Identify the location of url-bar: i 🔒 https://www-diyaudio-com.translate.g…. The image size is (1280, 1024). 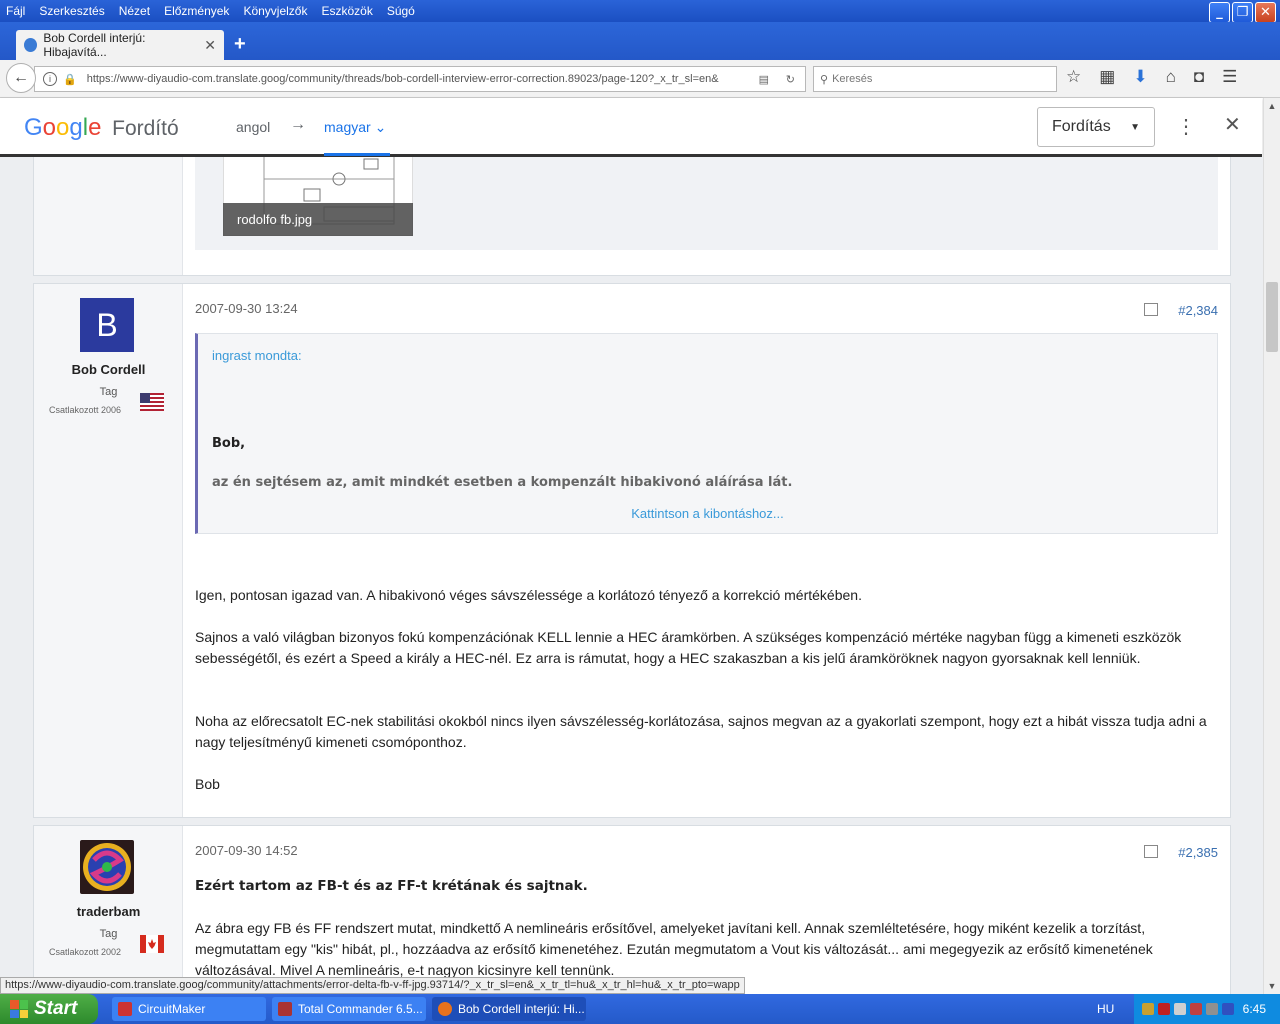
(420, 79).